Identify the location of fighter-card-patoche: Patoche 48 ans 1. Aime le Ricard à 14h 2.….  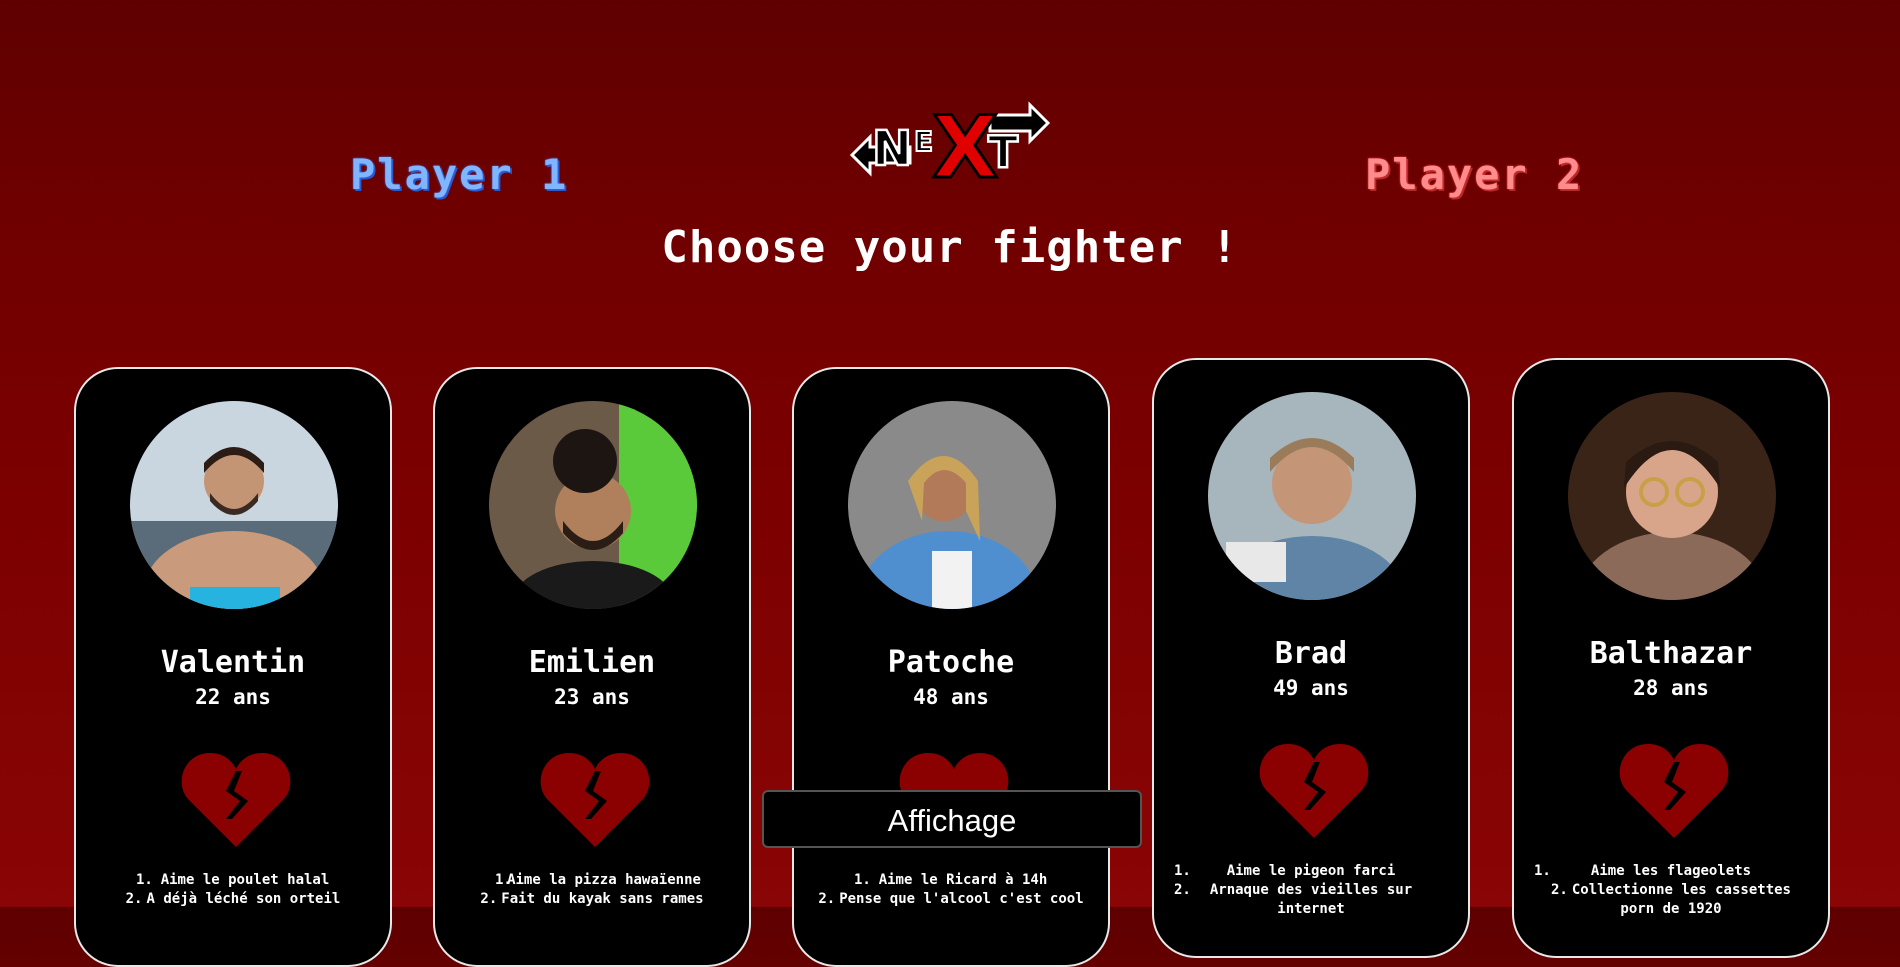
(951, 667).